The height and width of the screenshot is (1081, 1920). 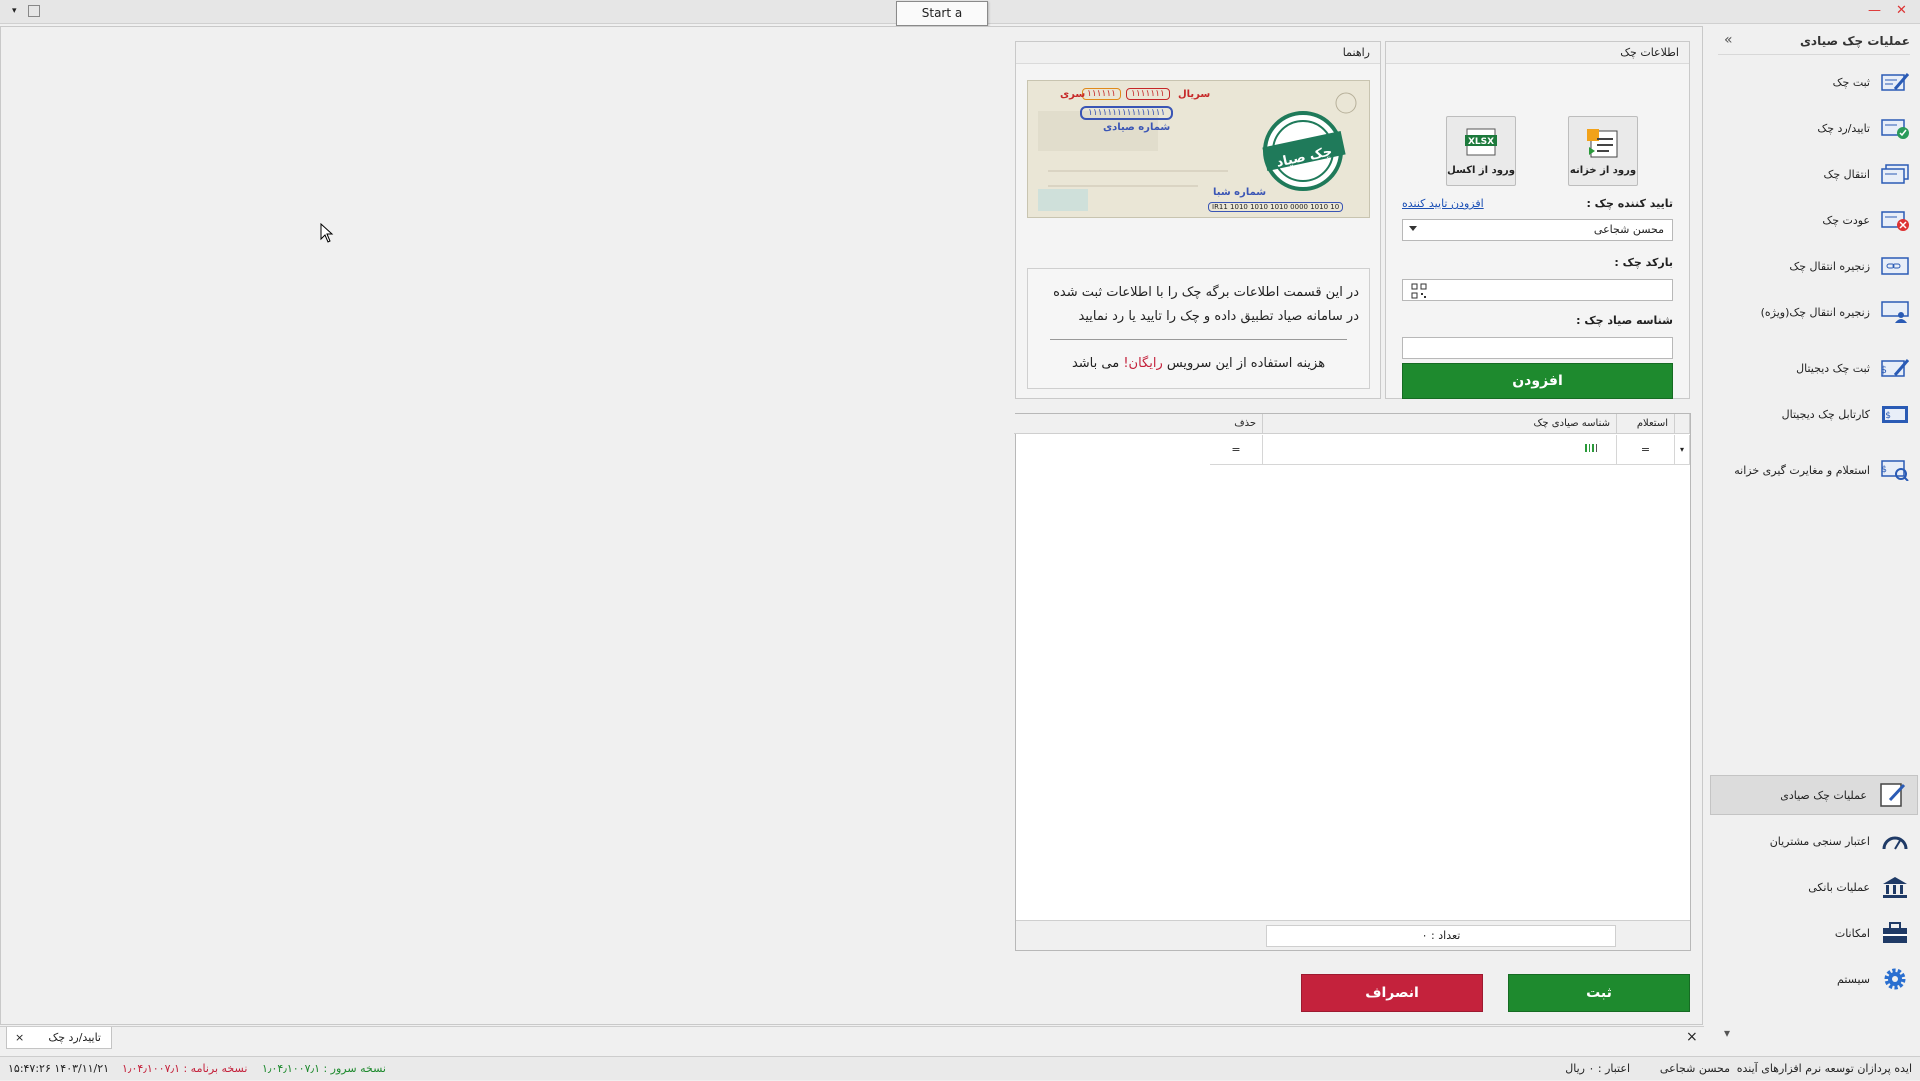 What do you see at coordinates (1236, 424) in the screenshot?
I see `grid-header-delete: حذف` at bounding box center [1236, 424].